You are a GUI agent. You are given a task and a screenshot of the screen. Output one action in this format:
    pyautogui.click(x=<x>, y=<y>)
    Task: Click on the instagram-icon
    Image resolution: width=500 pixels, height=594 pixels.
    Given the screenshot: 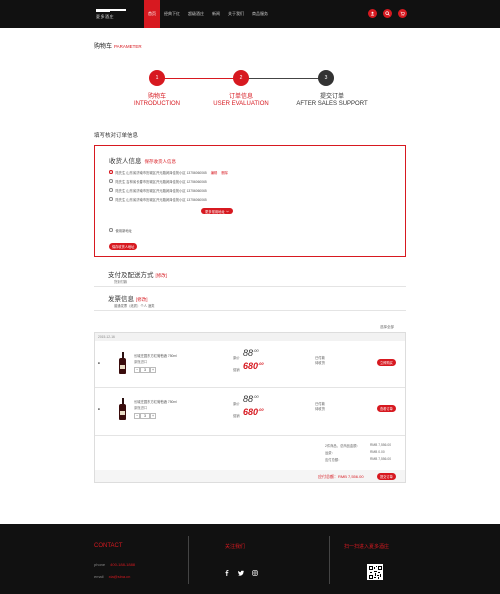 What is the action you would take?
    pyautogui.click(x=255, y=573)
    